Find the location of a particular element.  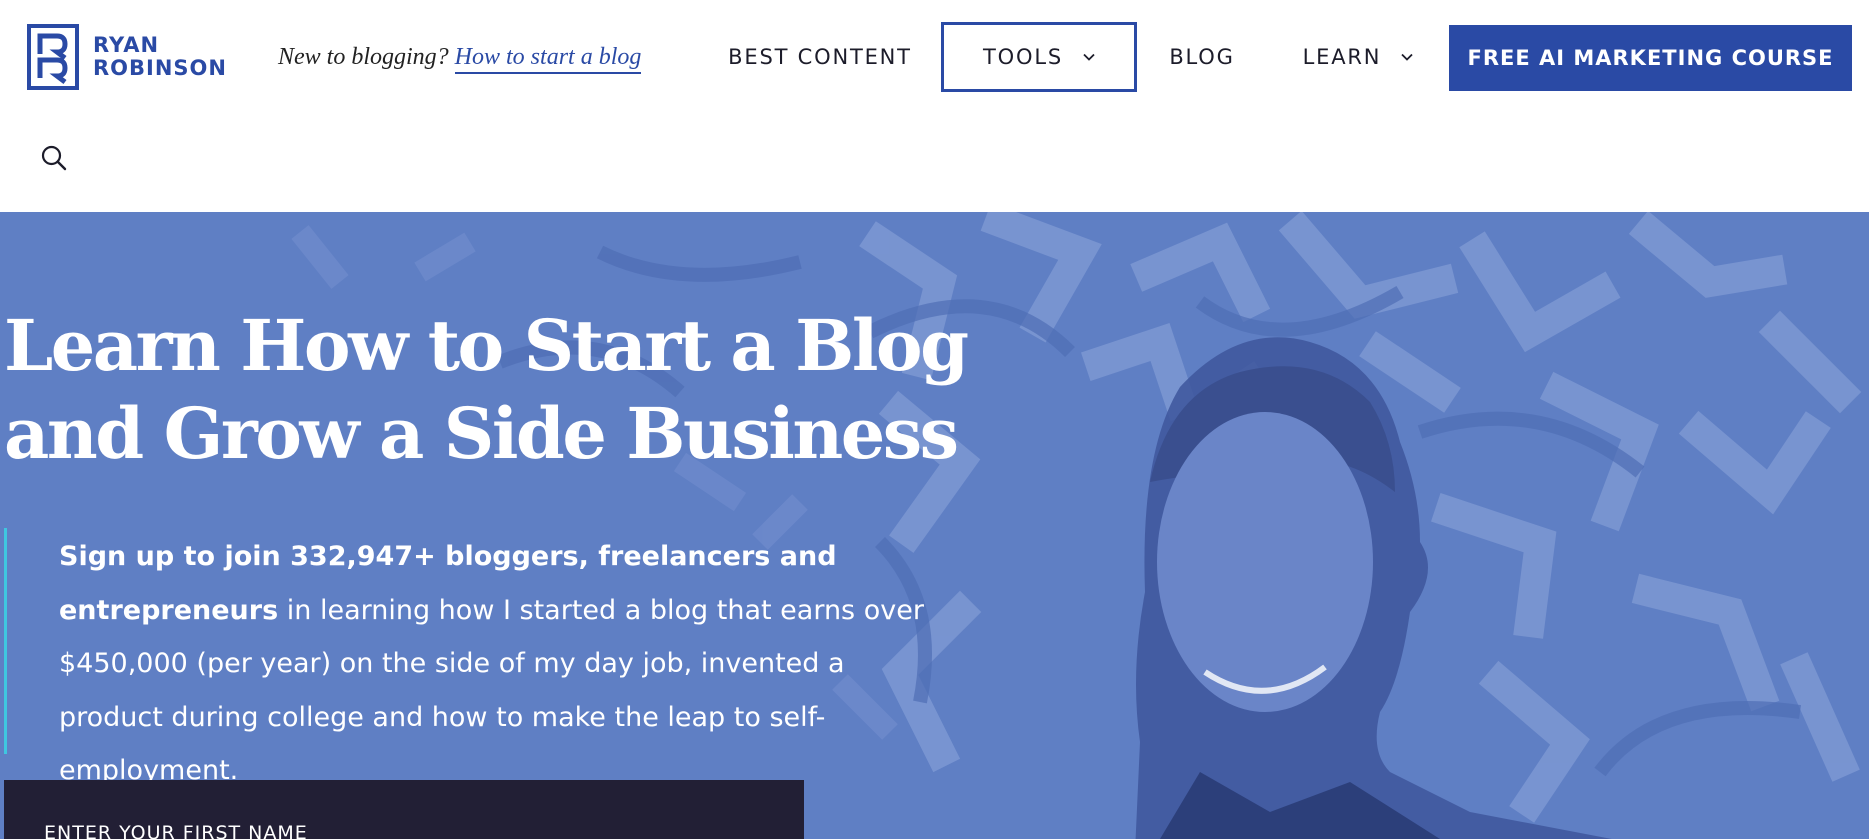

free-ai-course-label: FREE AI MARKETING COURSE is located at coordinates (1650, 58).